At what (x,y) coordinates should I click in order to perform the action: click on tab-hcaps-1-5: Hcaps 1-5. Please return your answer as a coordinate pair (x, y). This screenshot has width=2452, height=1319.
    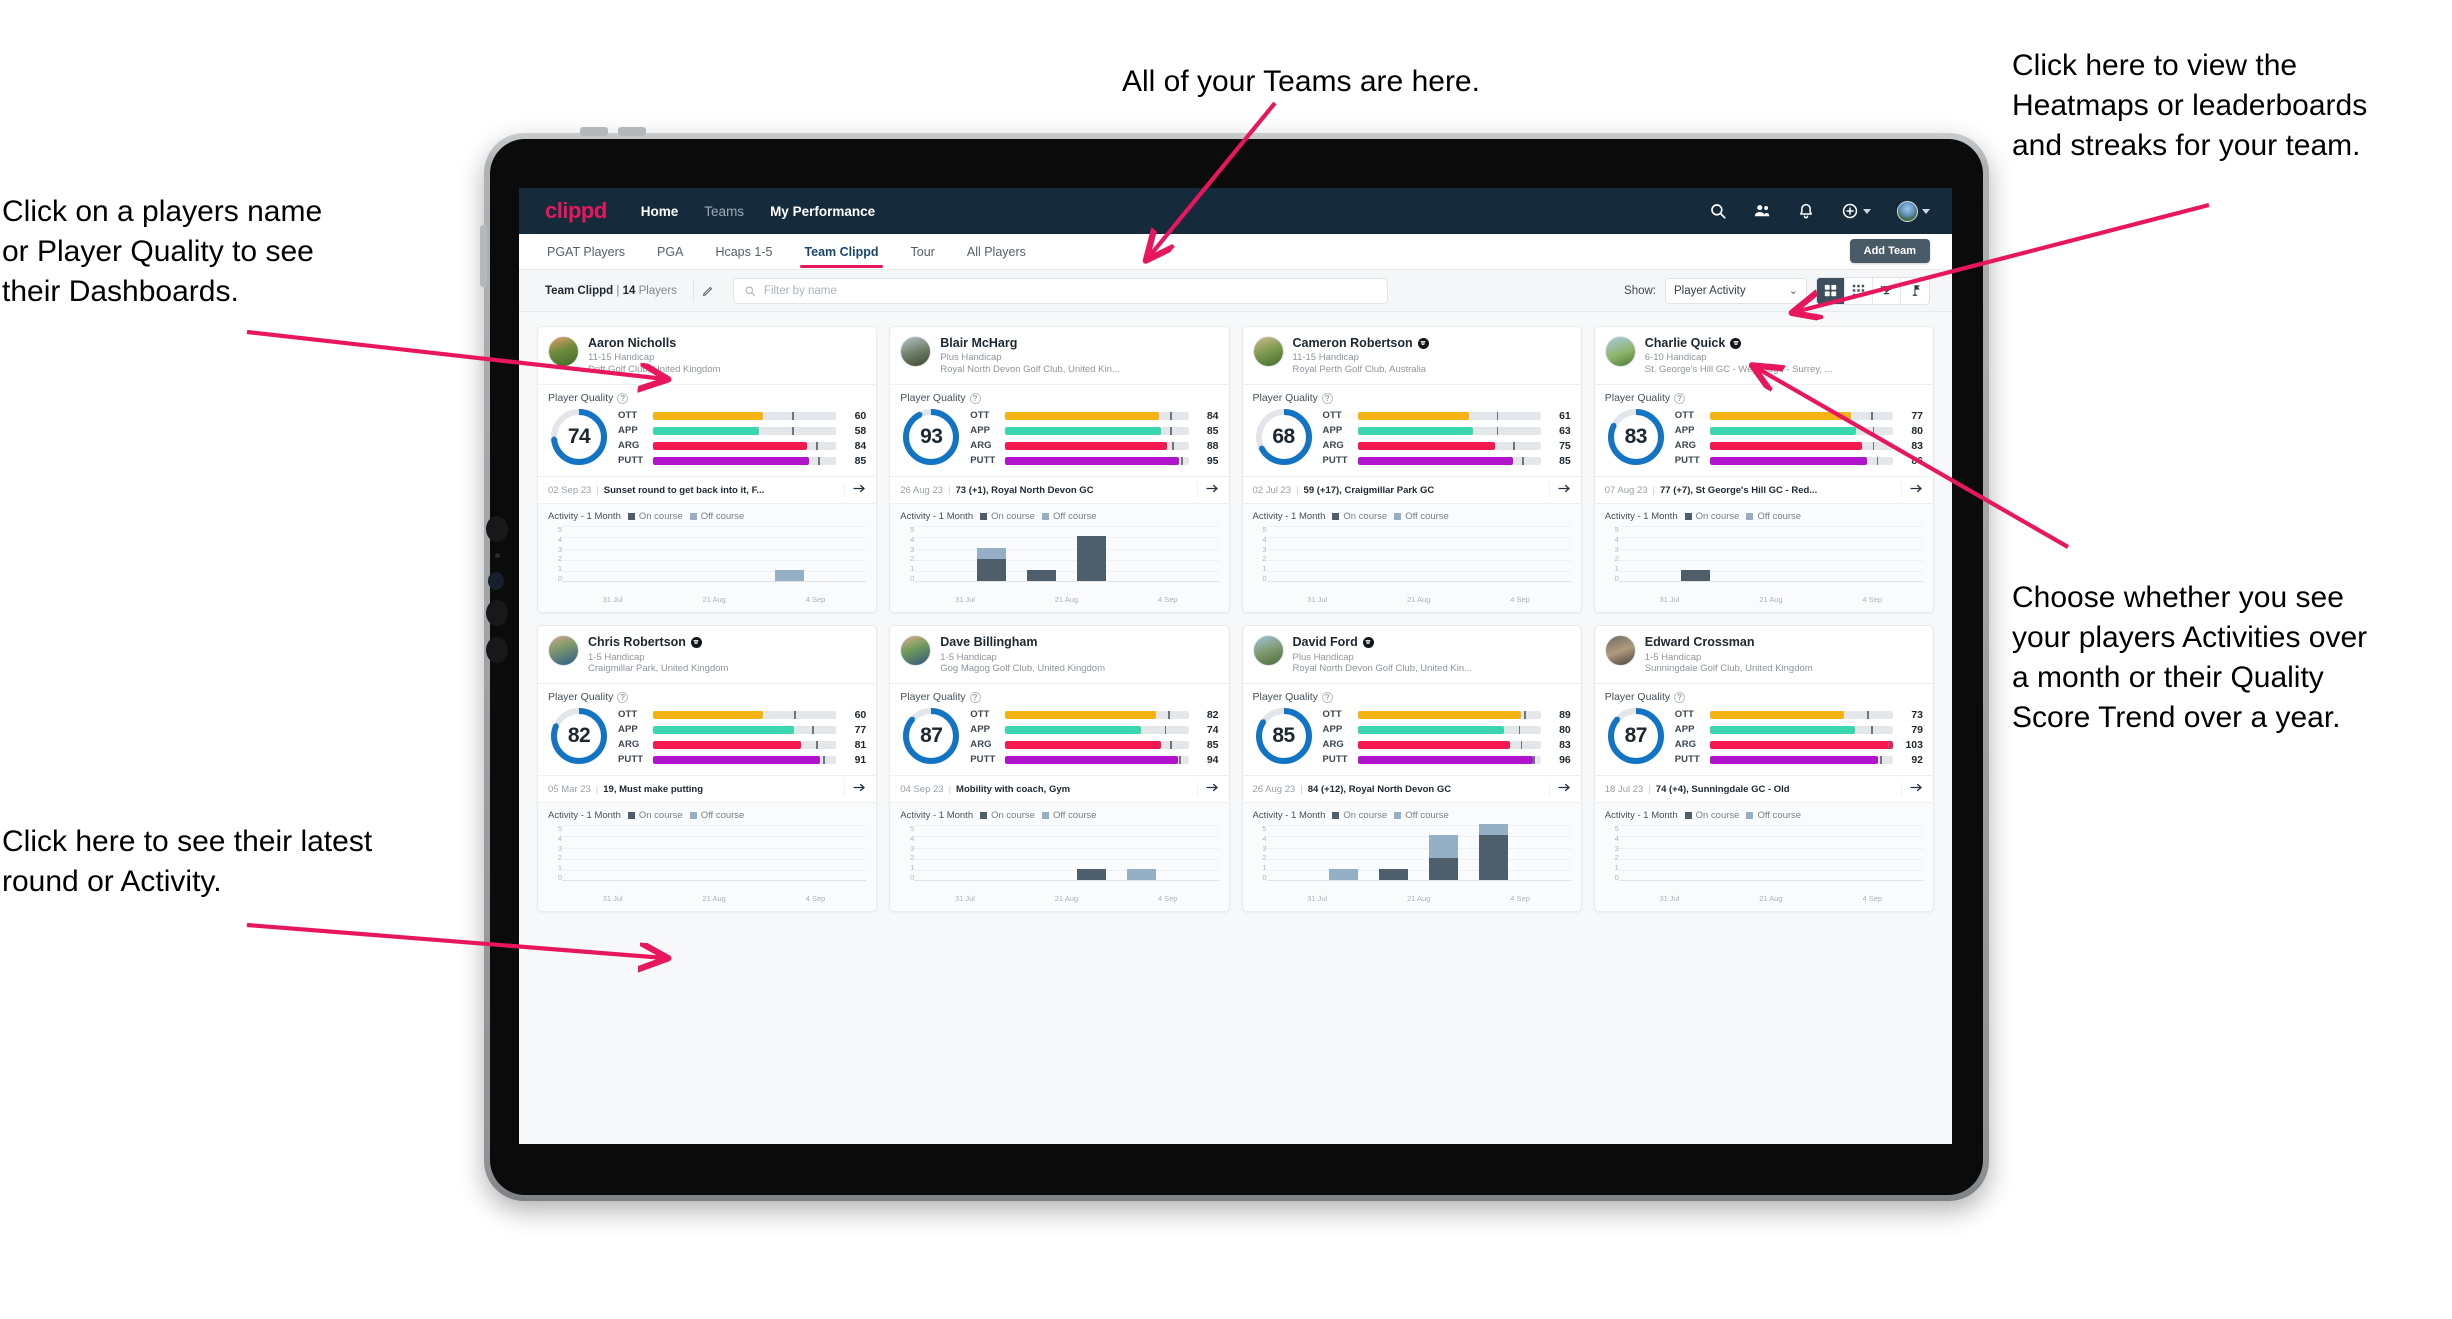
    Looking at the image, I should click on (743, 252).